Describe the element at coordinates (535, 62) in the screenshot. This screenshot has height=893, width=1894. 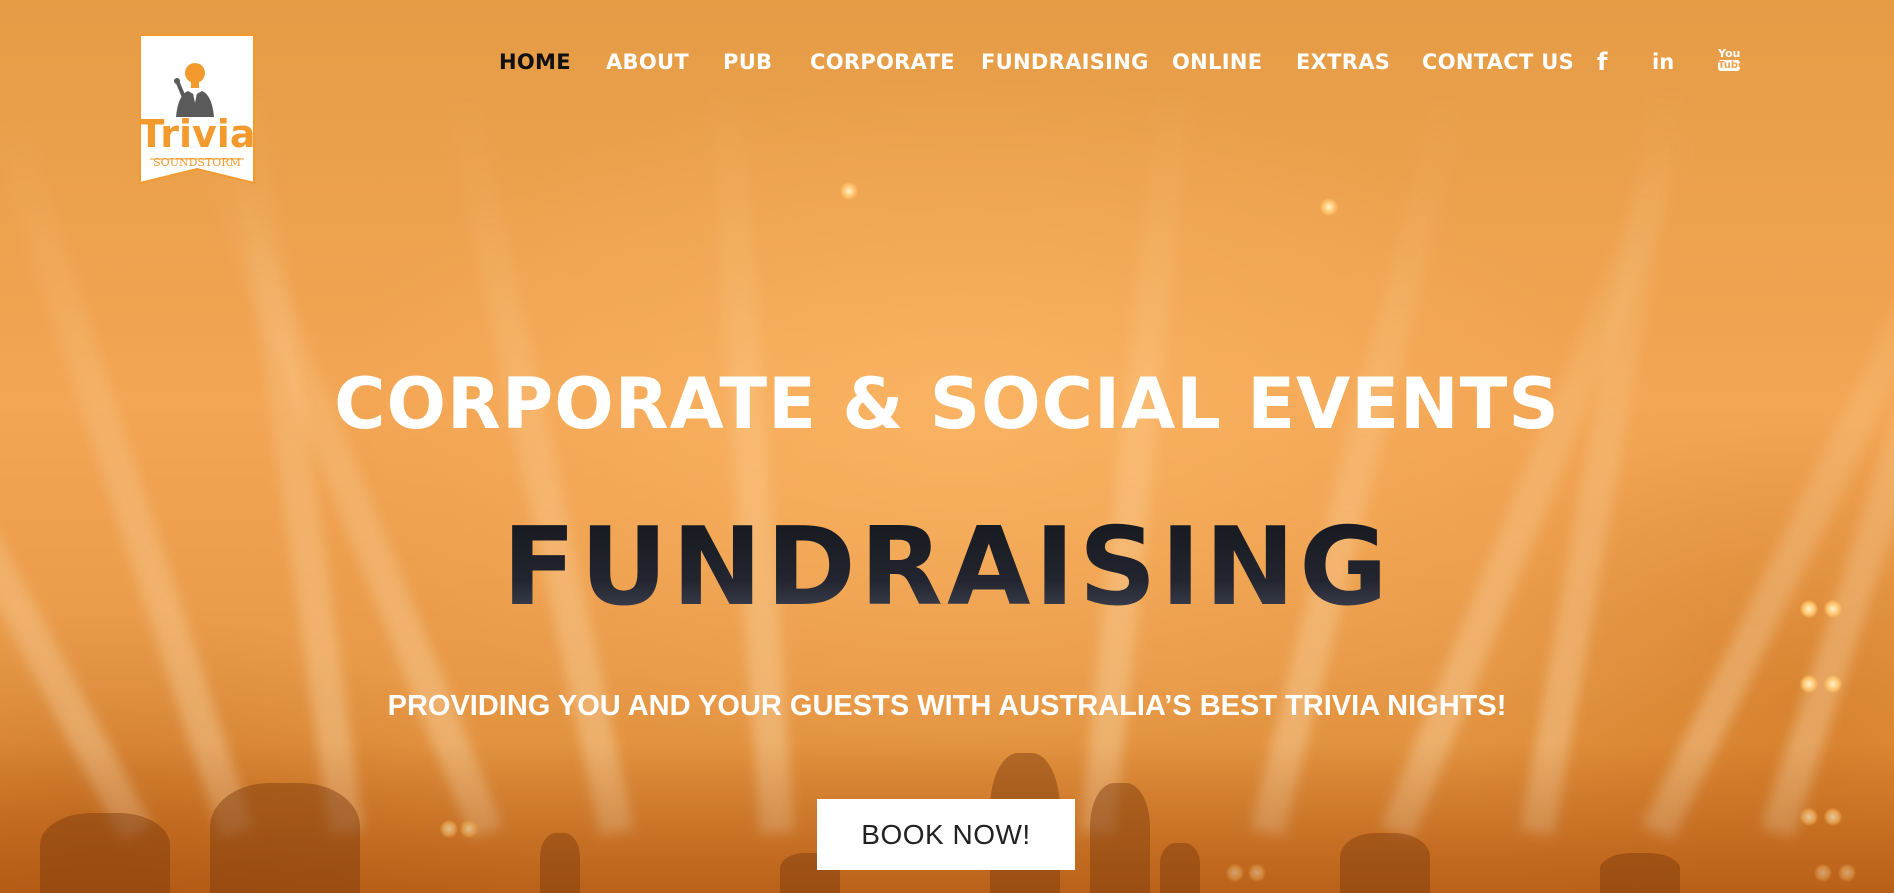
I see `nav-item-home: HOME` at that location.